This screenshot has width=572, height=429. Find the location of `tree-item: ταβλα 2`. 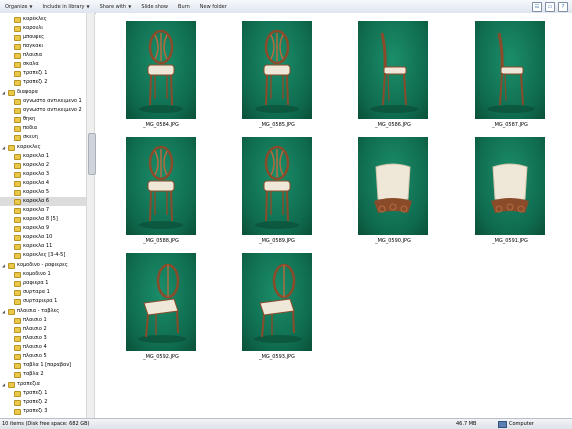

tree-item: ταβλα 2 is located at coordinates (43, 374).